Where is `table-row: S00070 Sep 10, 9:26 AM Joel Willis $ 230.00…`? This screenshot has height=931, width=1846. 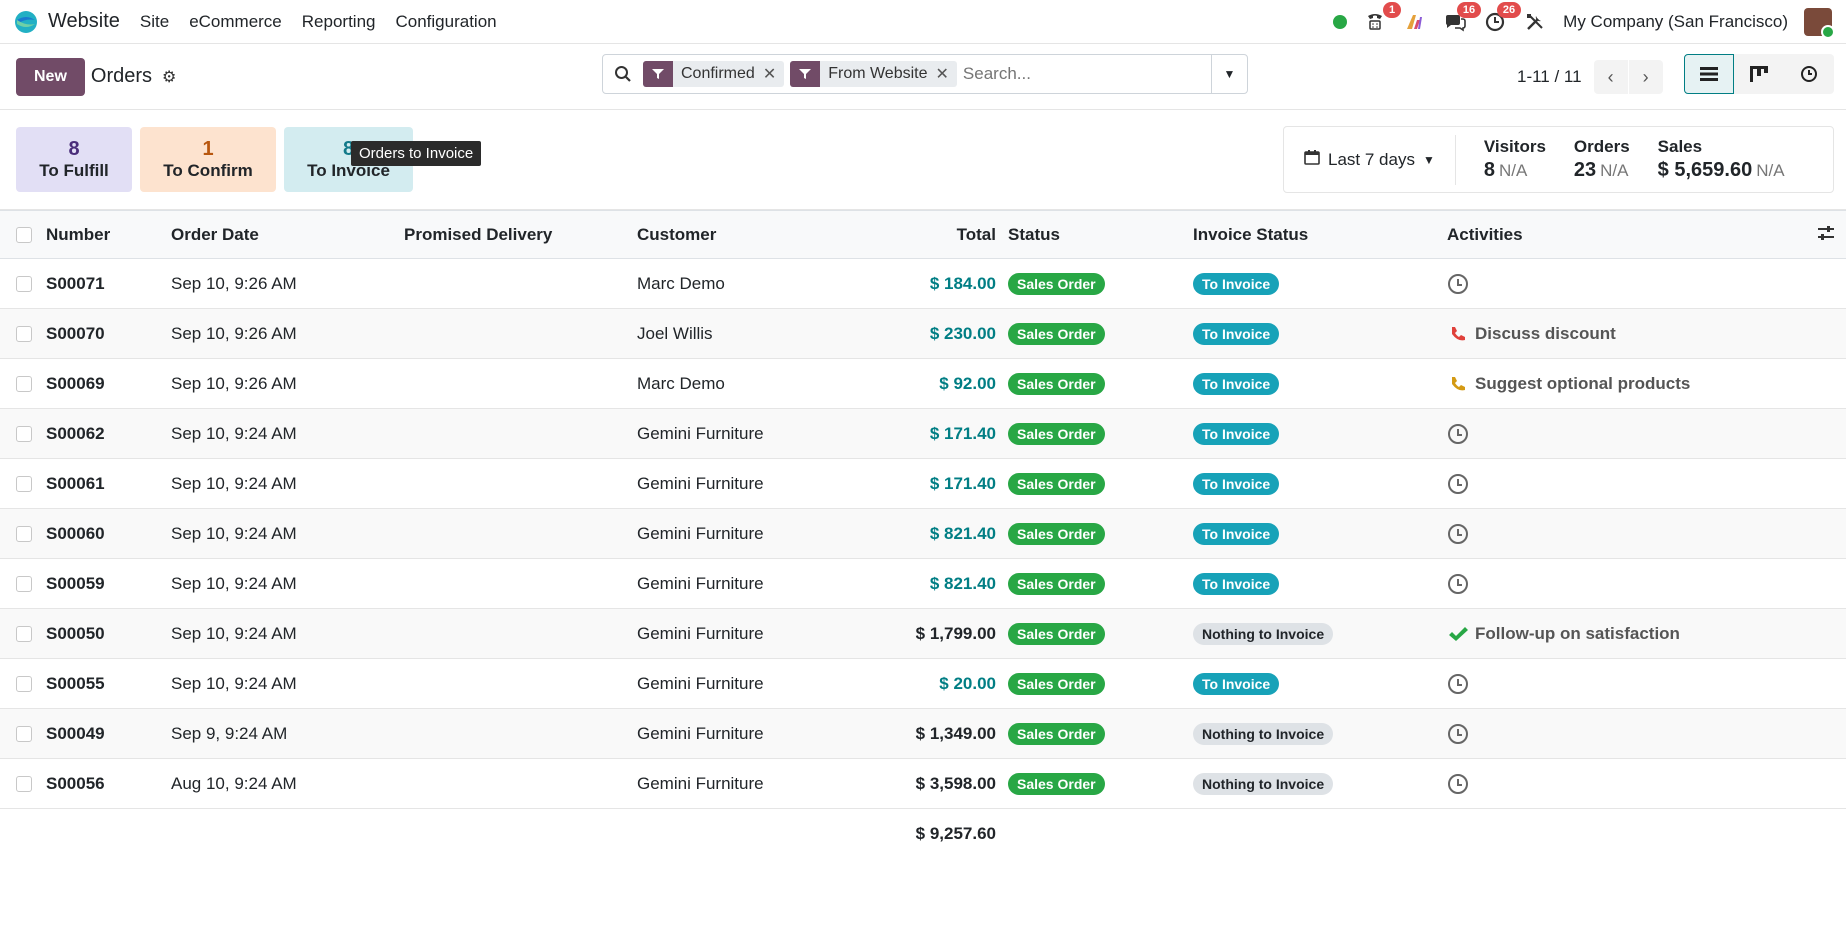
table-row: S00070 Sep 10, 9:26 AM Joel Willis $ 230.00… is located at coordinates (923, 333).